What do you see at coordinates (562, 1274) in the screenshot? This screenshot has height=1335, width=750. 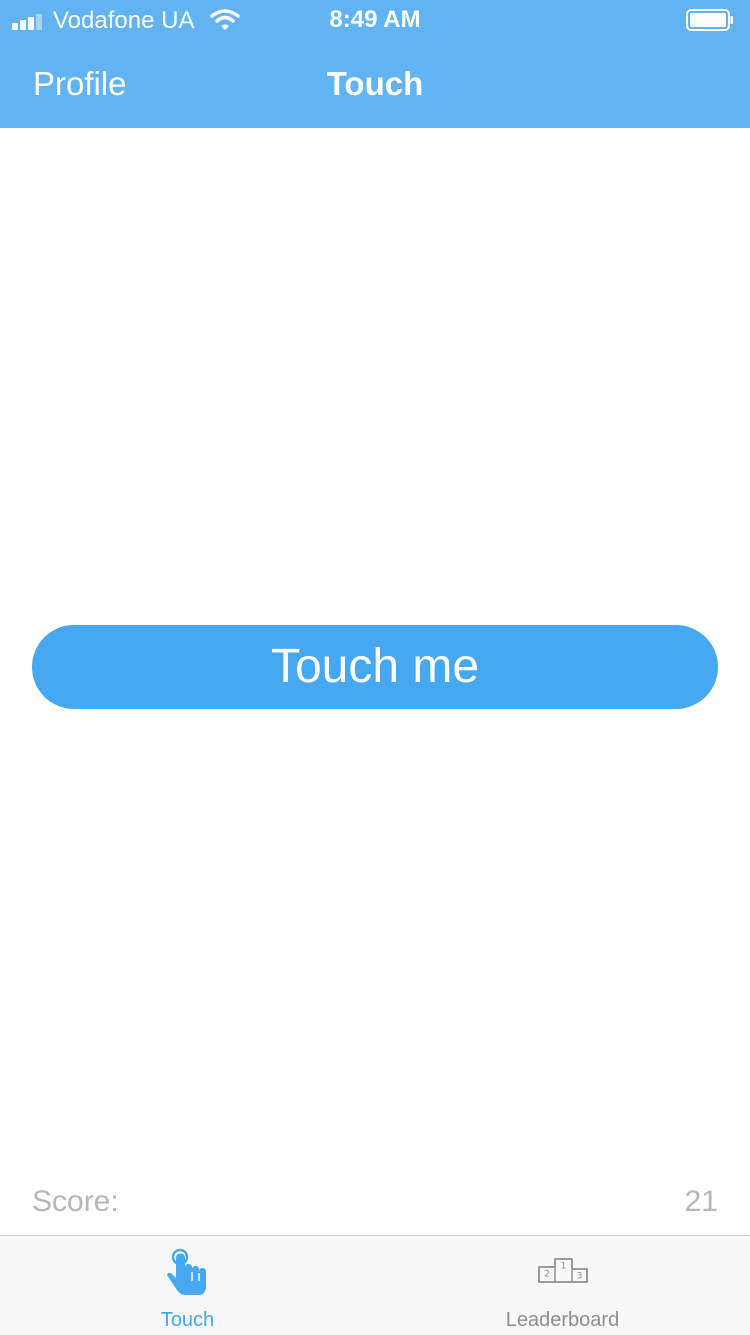 I see `podium-icon: 1 2 3` at bounding box center [562, 1274].